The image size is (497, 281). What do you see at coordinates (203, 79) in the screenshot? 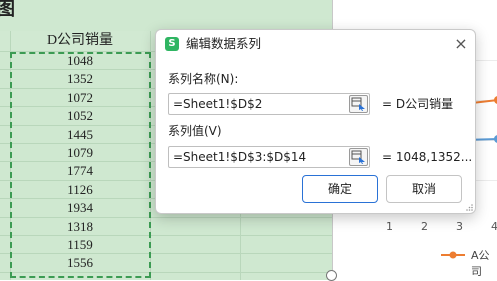
I see `series-name-label: 系列名称(N):` at bounding box center [203, 79].